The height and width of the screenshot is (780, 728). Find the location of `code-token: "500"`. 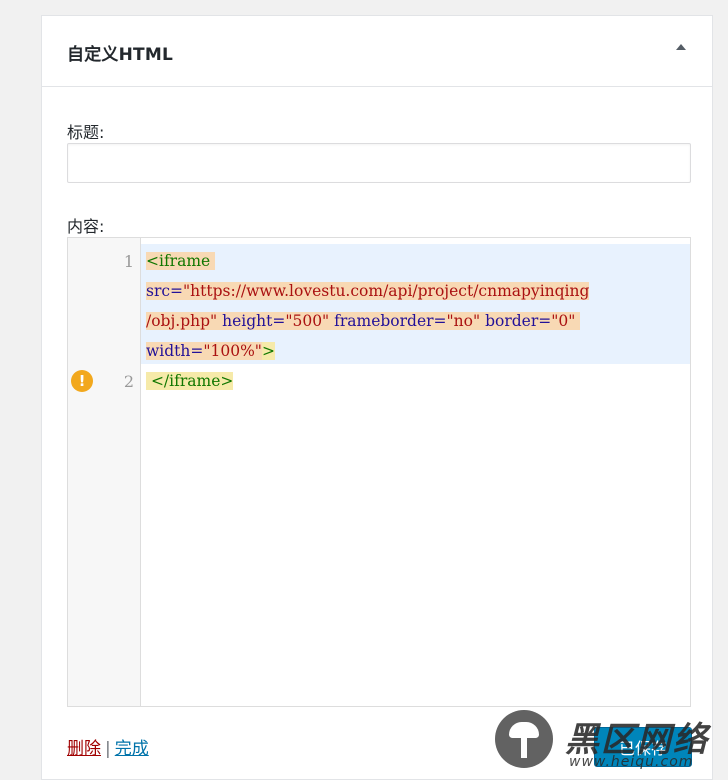

code-token: "500" is located at coordinates (307, 321).